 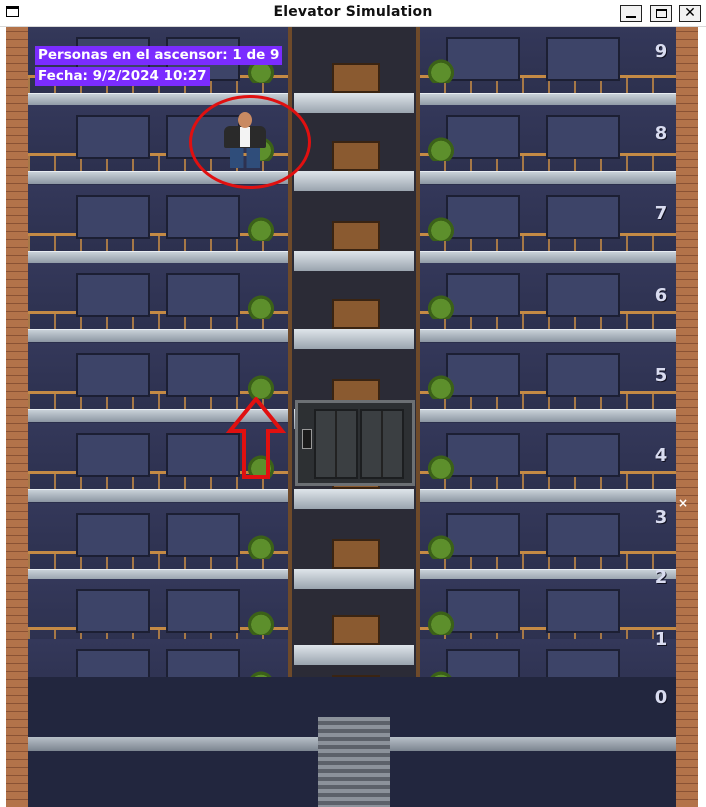 I want to click on people-count-label: Personas en el ascensor: 1 de 9, so click(x=159, y=55).